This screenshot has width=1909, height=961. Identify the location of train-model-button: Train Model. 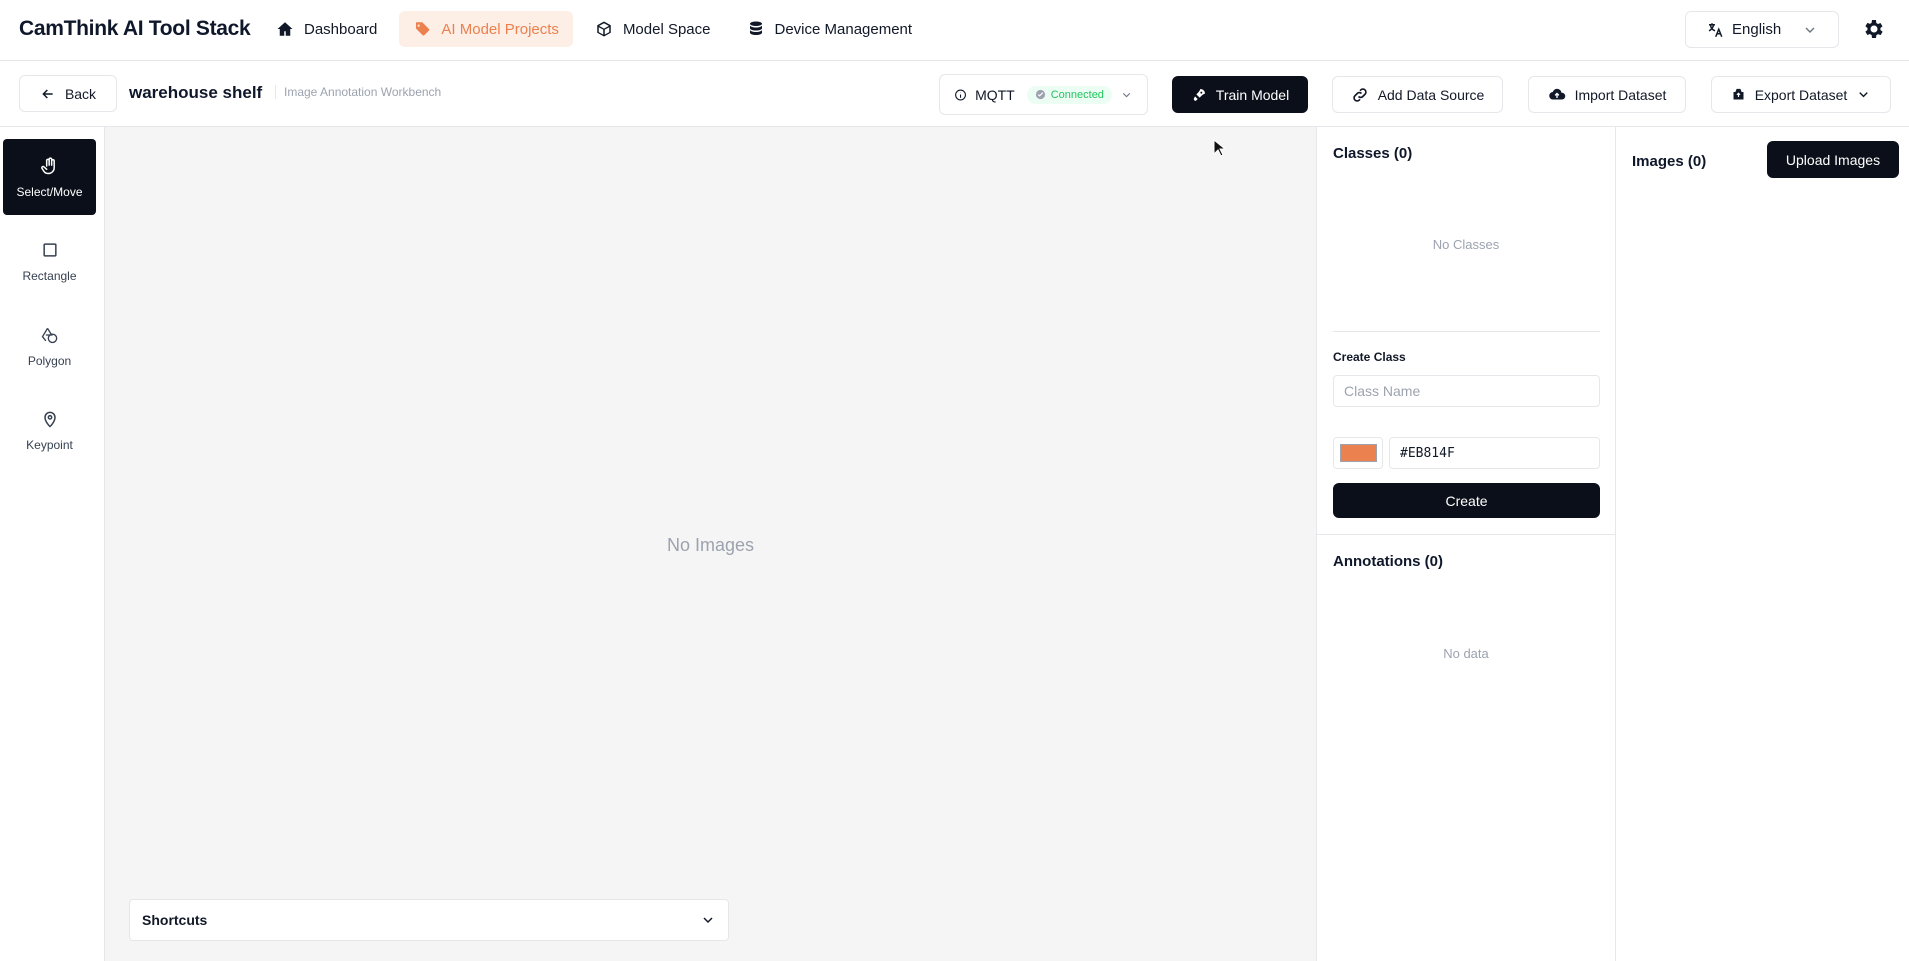
(1240, 94).